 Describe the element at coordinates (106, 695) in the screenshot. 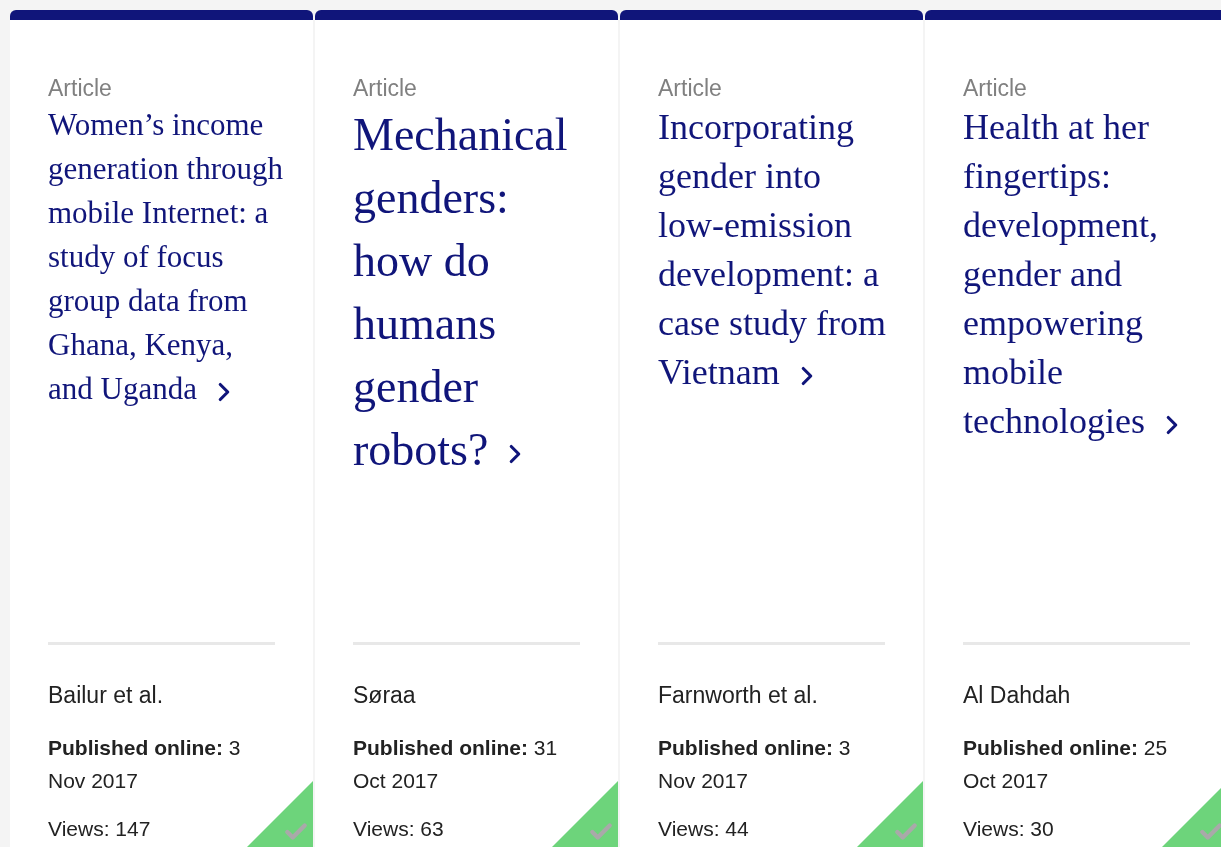

I see `article-authors: Bailur et al.` at that location.